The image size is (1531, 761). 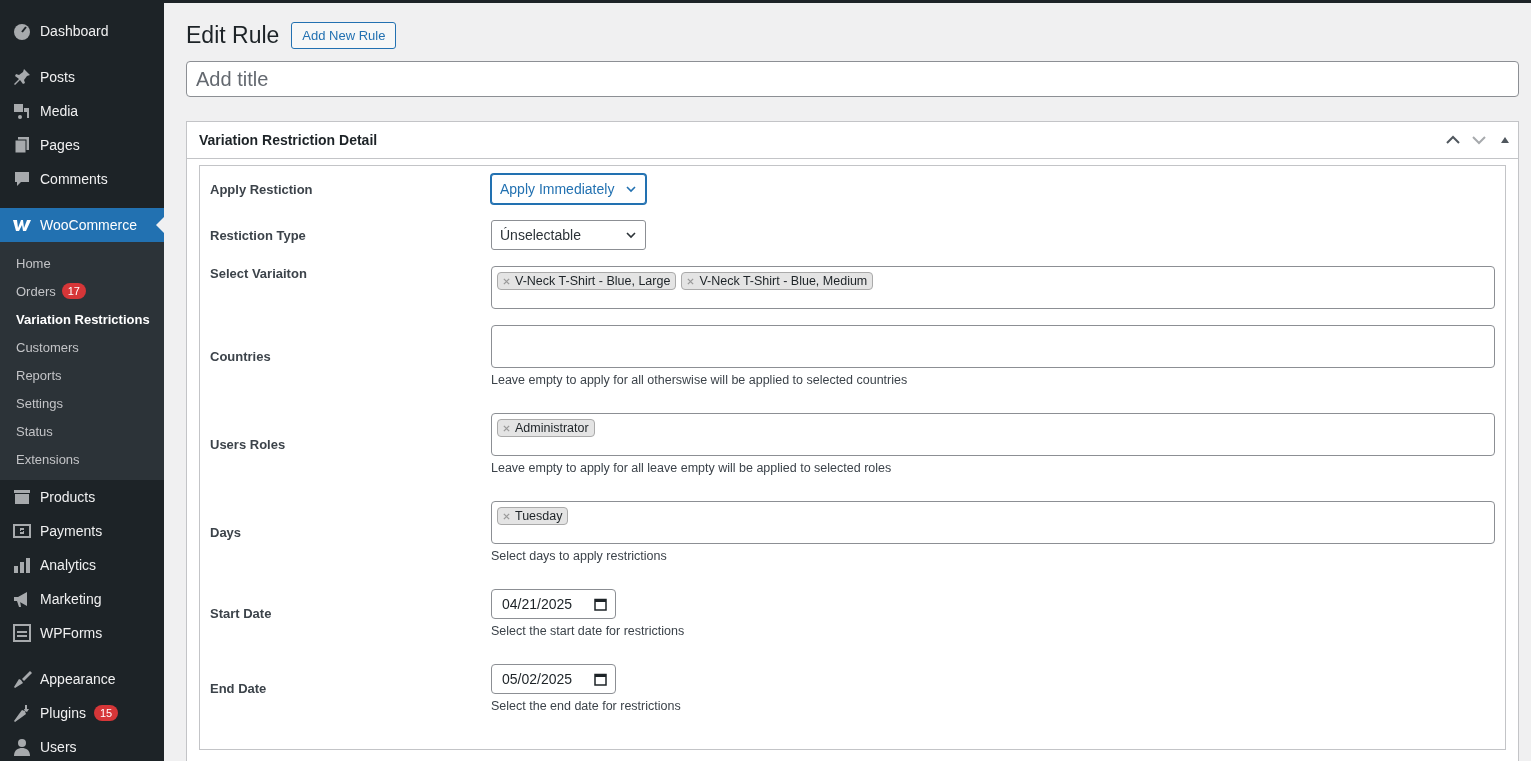 What do you see at coordinates (993, 434) in the screenshot?
I see `multi-select-field: Administrator` at bounding box center [993, 434].